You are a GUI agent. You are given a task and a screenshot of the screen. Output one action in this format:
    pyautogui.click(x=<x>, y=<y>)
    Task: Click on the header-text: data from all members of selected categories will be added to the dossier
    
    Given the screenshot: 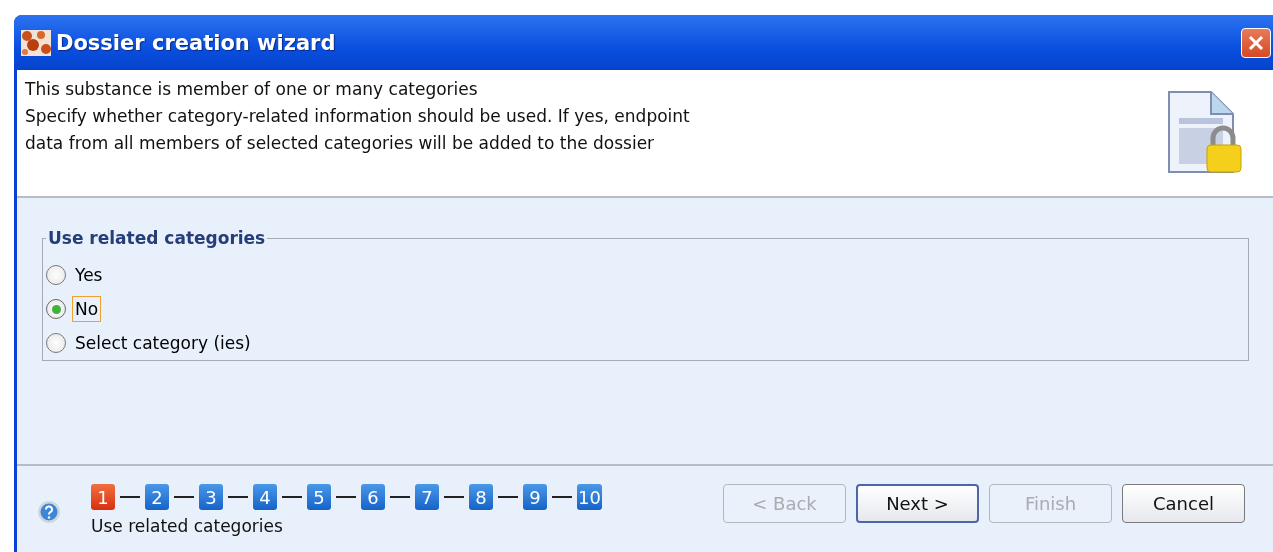 What is the action you would take?
    pyautogui.click(x=340, y=144)
    